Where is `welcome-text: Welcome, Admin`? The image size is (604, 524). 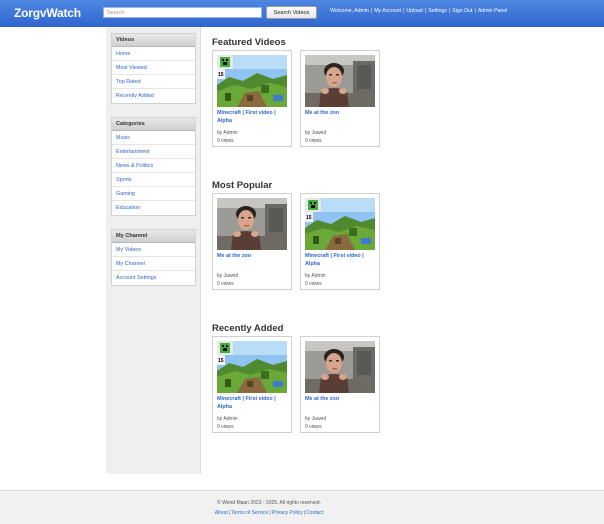 welcome-text: Welcome, Admin is located at coordinates (349, 11).